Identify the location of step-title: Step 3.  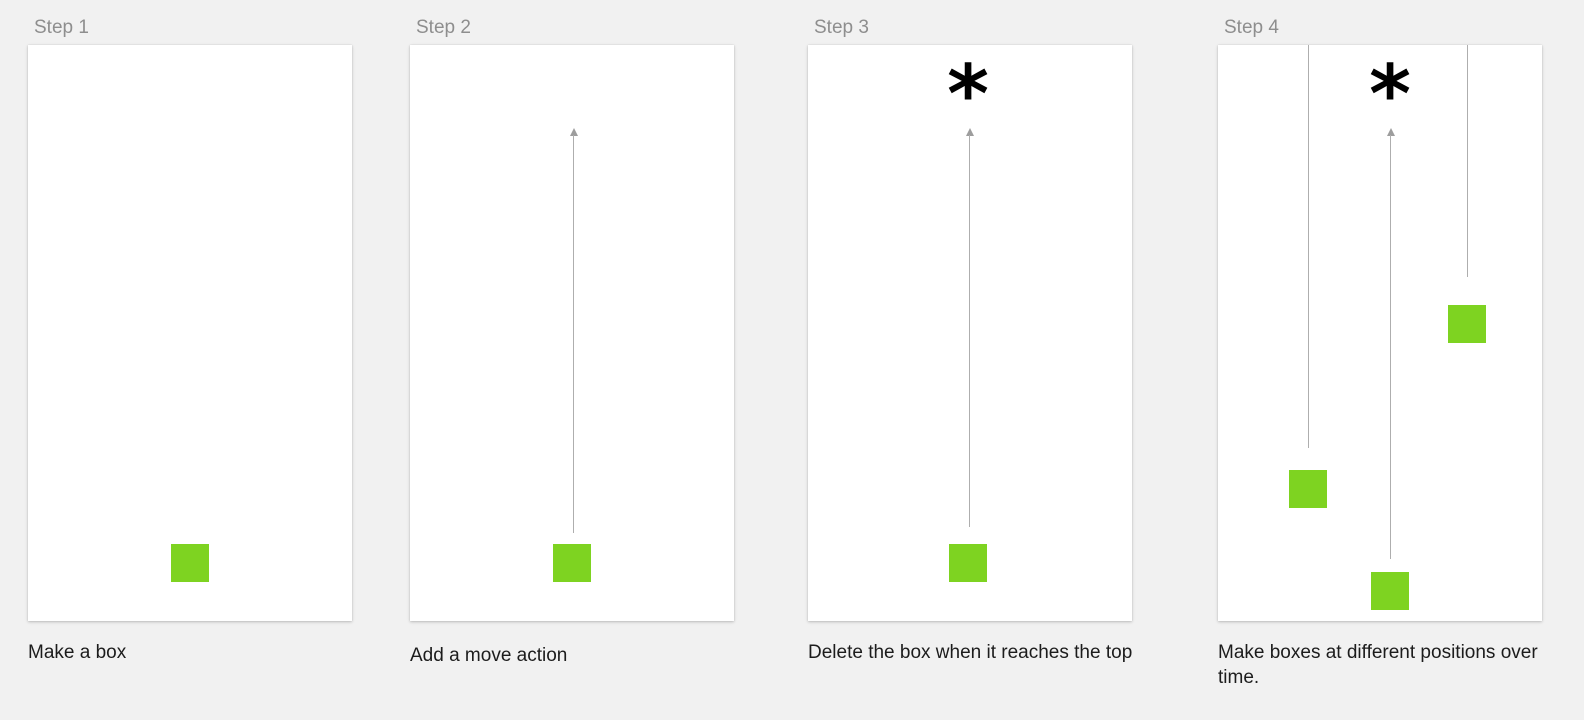
(841, 27).